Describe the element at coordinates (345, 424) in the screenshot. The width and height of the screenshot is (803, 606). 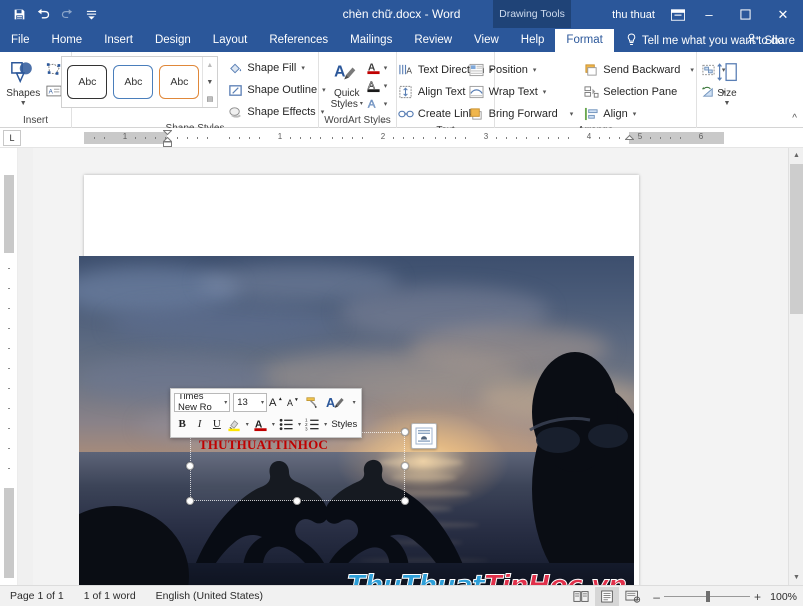
I see `styles-label: Styles` at that location.